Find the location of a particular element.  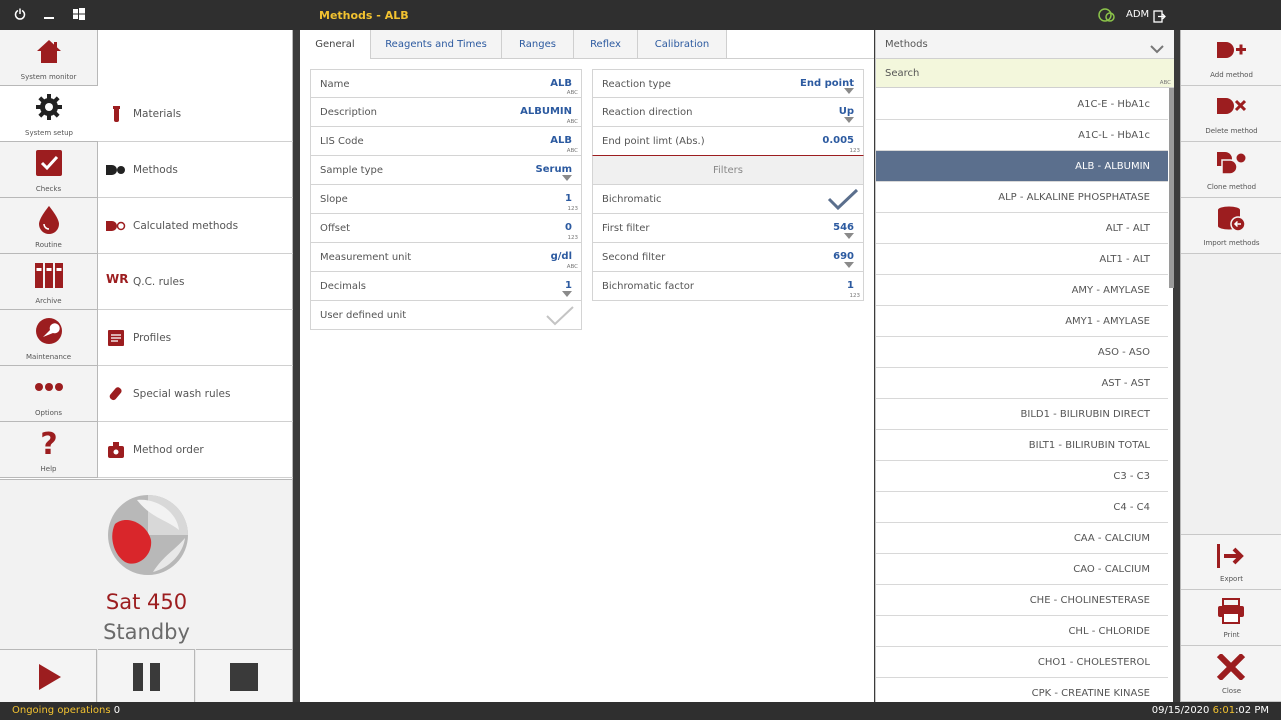

nav-system-setup: System setup is located at coordinates (49, 114).